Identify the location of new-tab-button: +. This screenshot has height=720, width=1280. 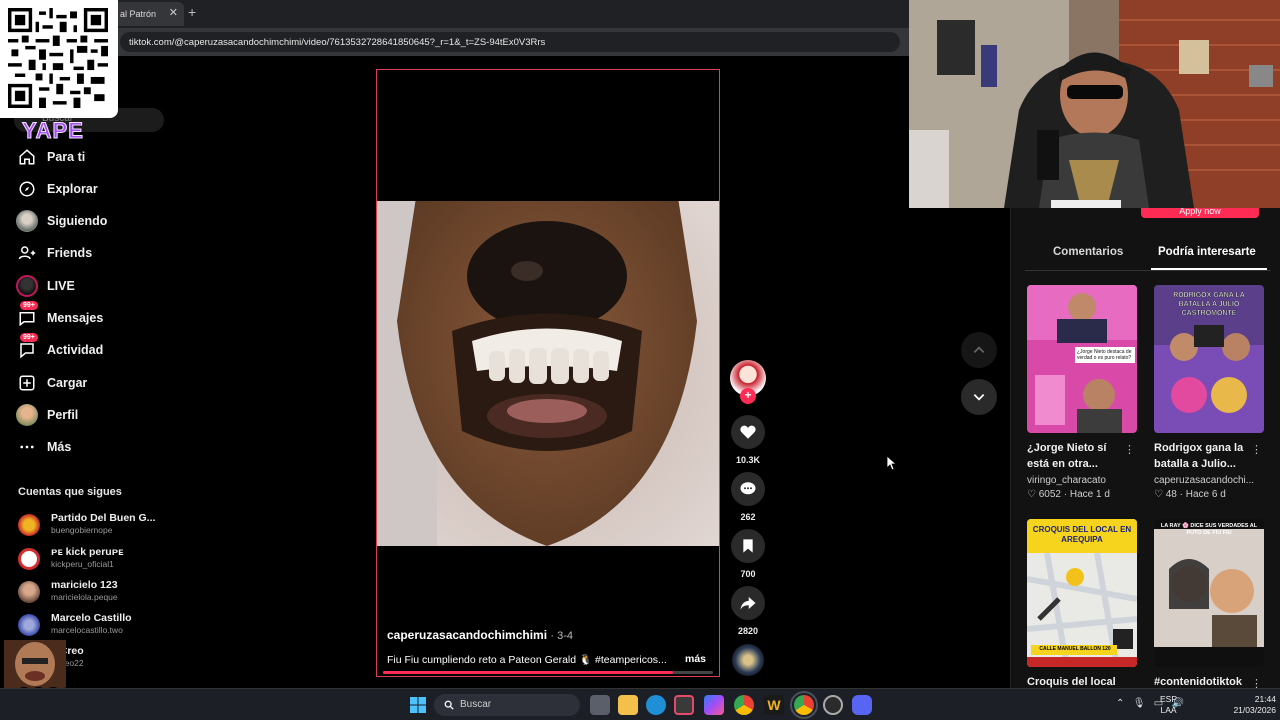
(192, 12).